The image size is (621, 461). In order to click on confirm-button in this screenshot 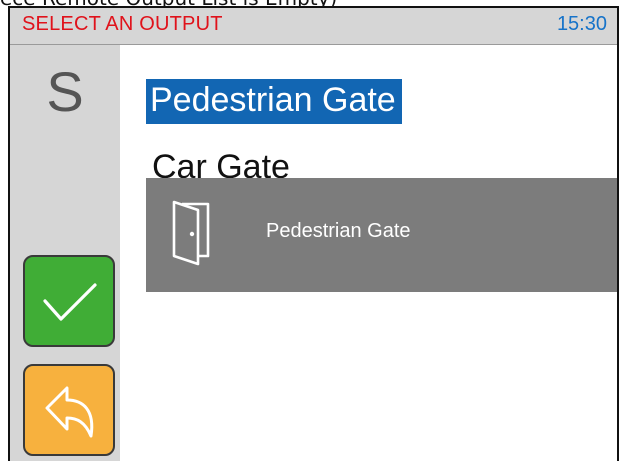, I will do `click(69, 301)`.